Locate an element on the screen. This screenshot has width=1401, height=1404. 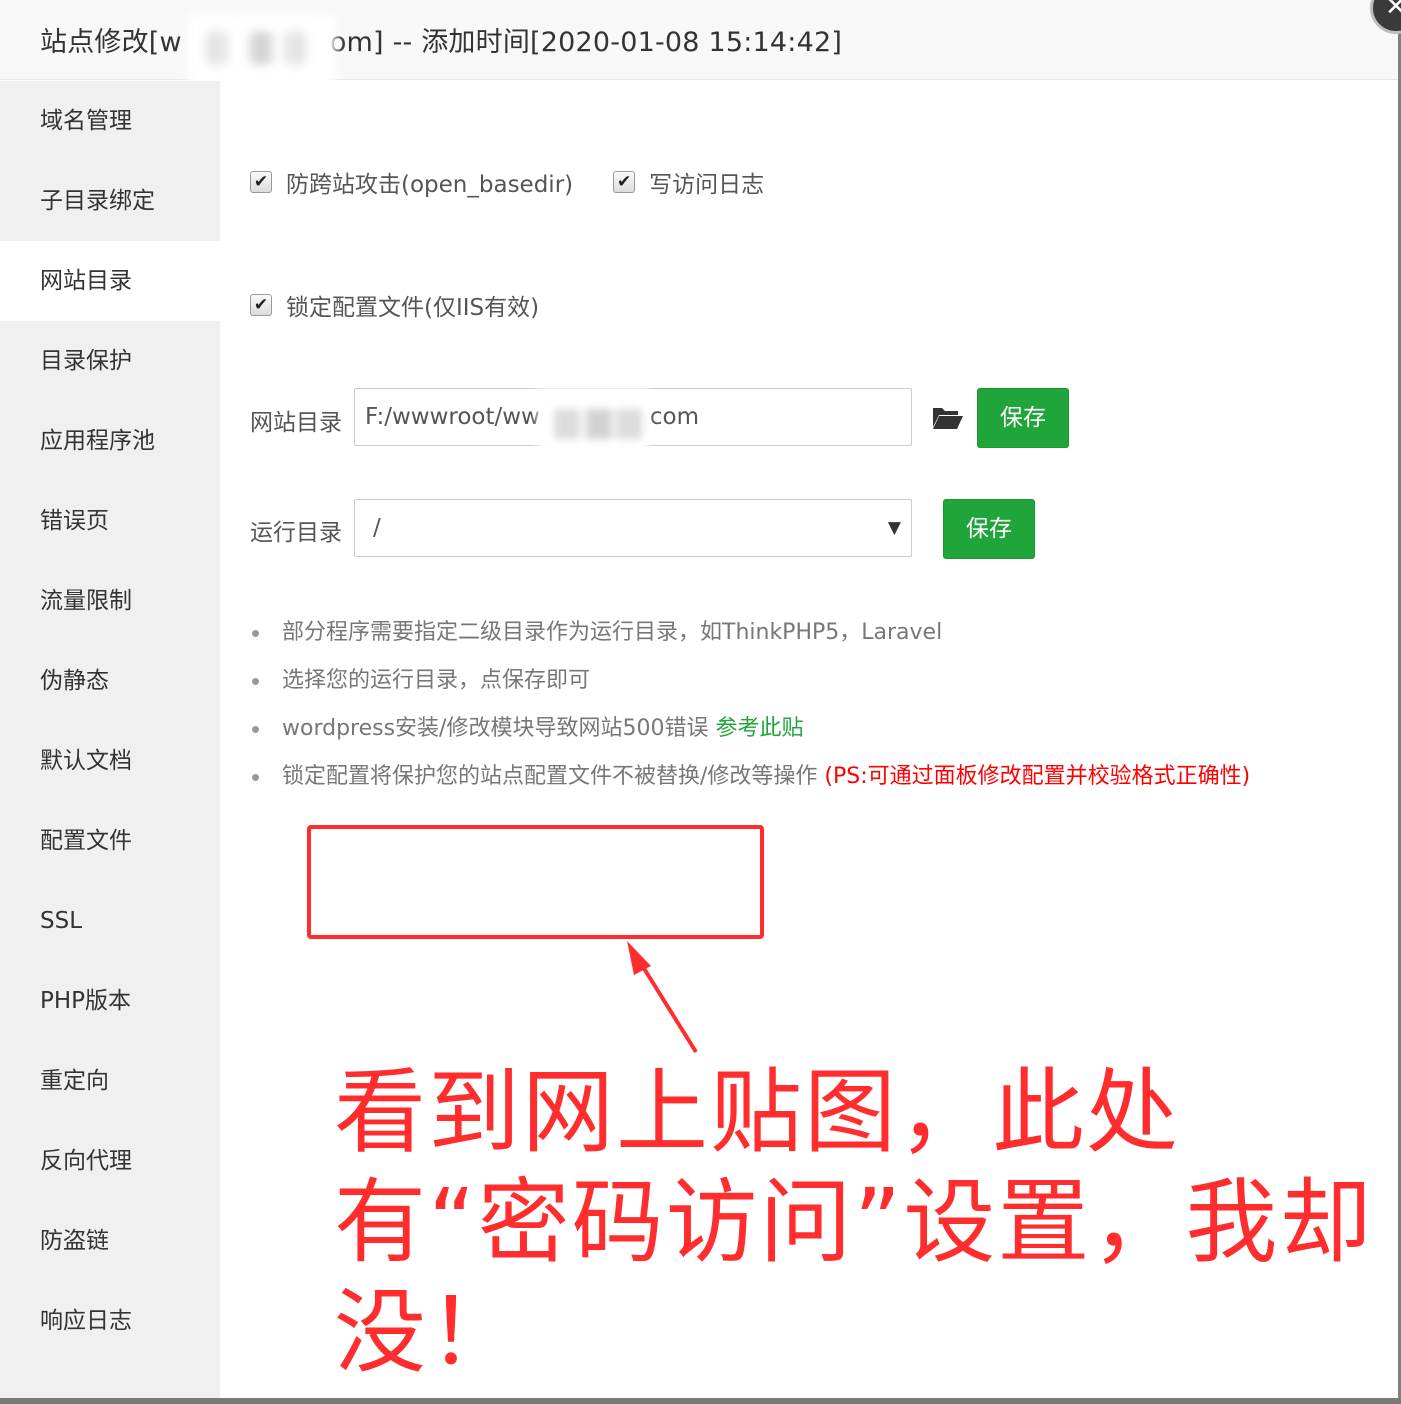
note-item: wordpress安装/修改模块导致网站500错误 参考此贴 is located at coordinates (751, 729).